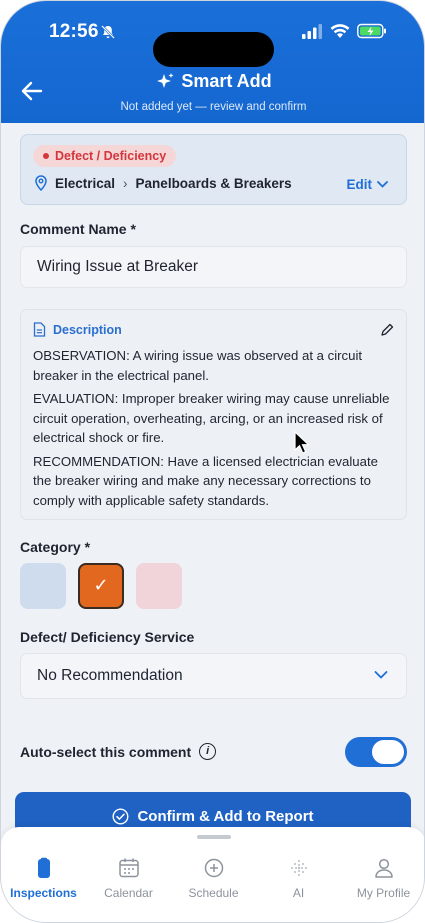  What do you see at coordinates (388, 752) in the screenshot?
I see `toggle-knob` at bounding box center [388, 752].